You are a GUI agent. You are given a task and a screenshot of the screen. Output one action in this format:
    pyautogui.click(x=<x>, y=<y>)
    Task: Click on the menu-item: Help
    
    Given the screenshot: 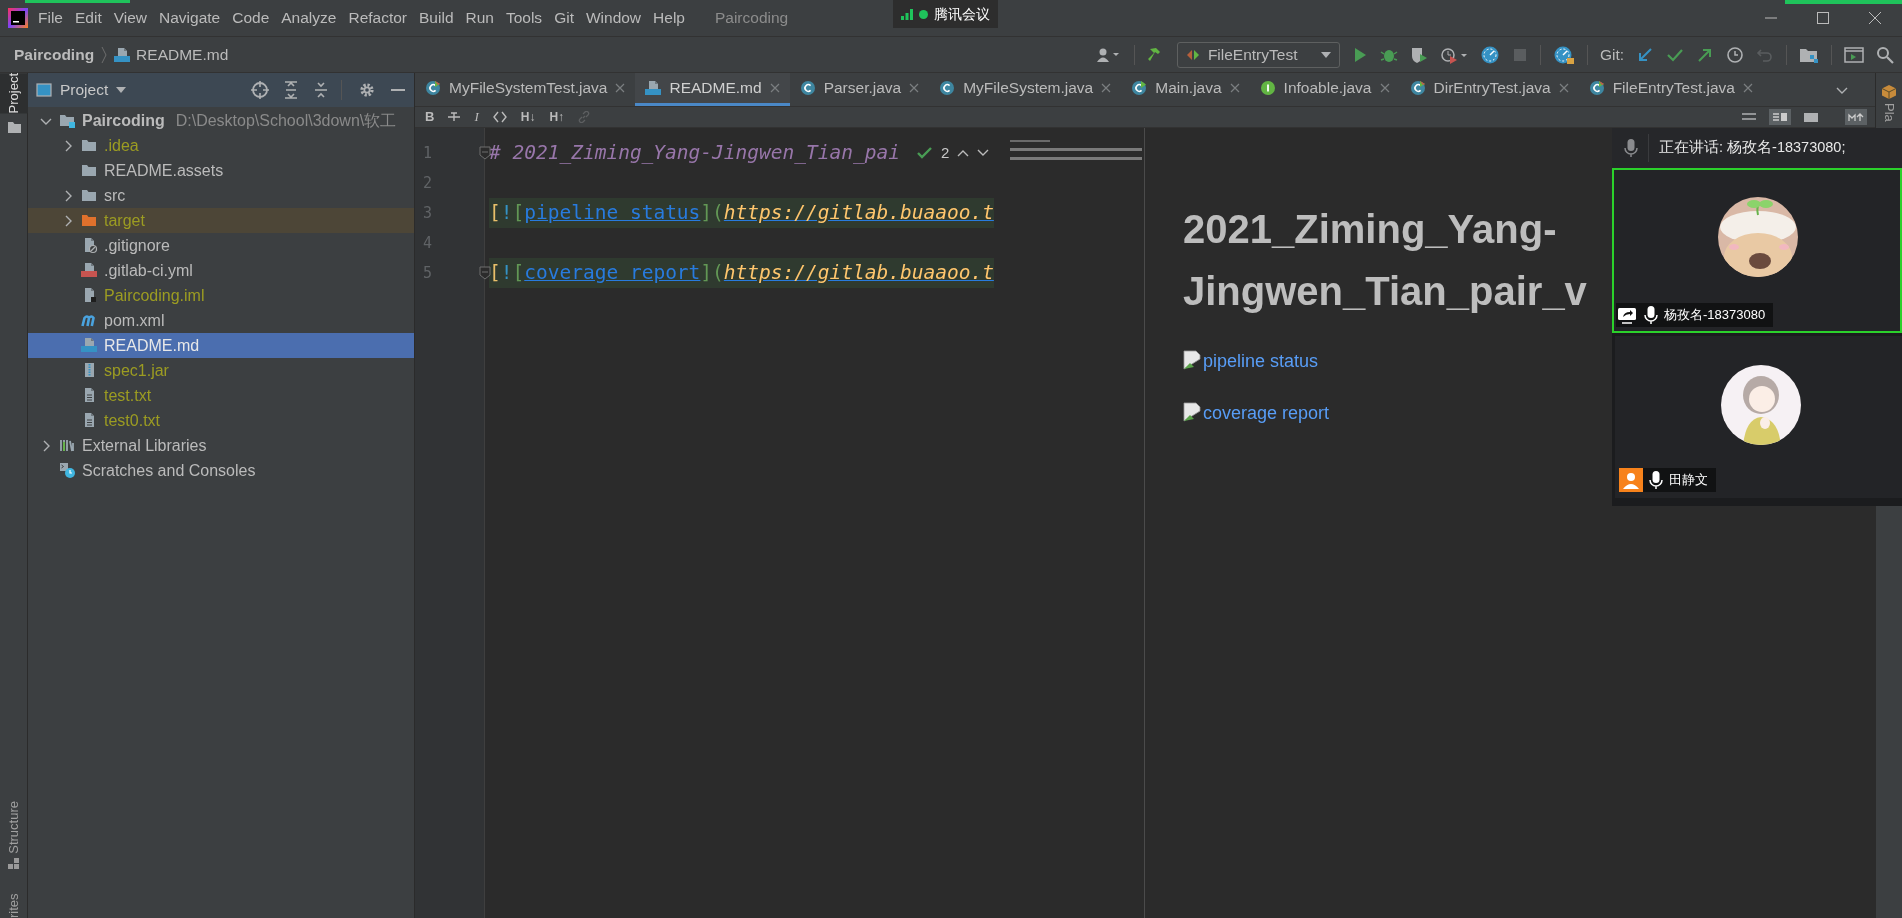 What is the action you would take?
    pyautogui.click(x=669, y=18)
    